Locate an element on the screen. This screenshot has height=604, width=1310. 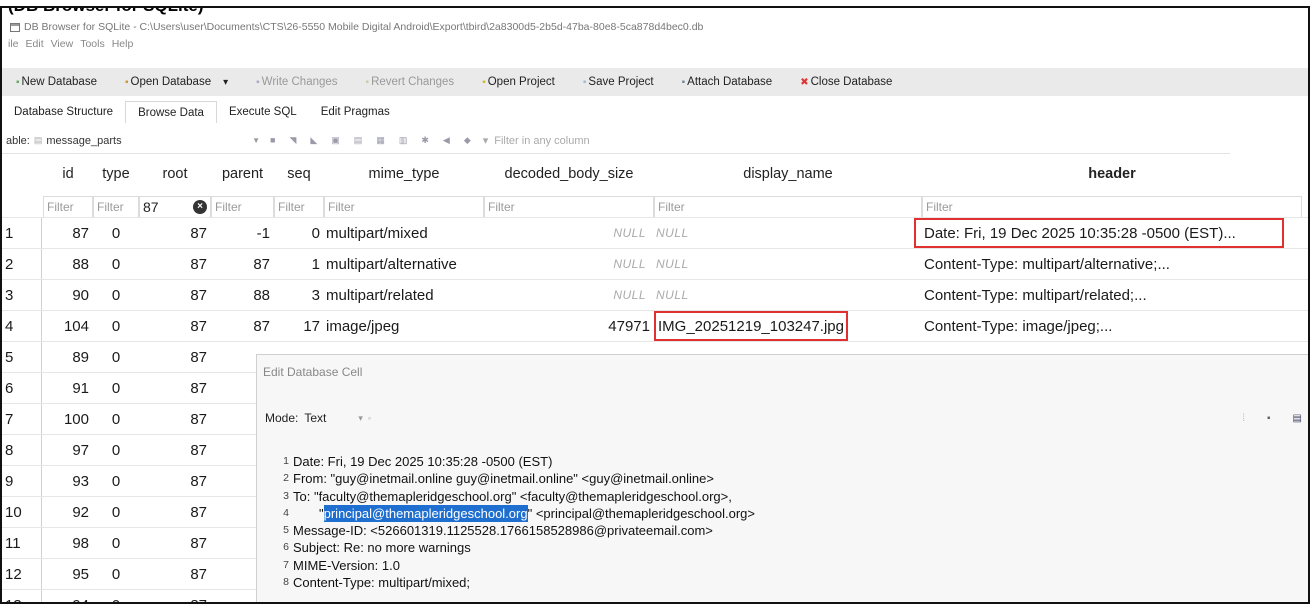
cell-id: 94 is located at coordinates (68, 596).